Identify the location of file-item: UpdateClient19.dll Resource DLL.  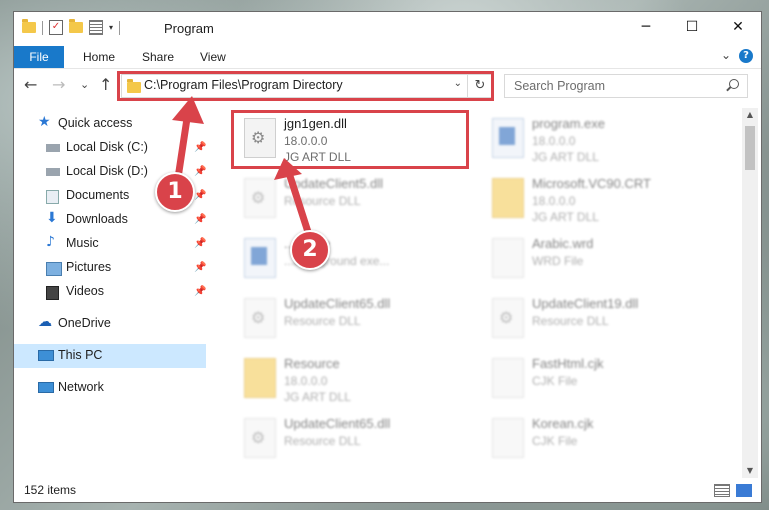
(607, 320).